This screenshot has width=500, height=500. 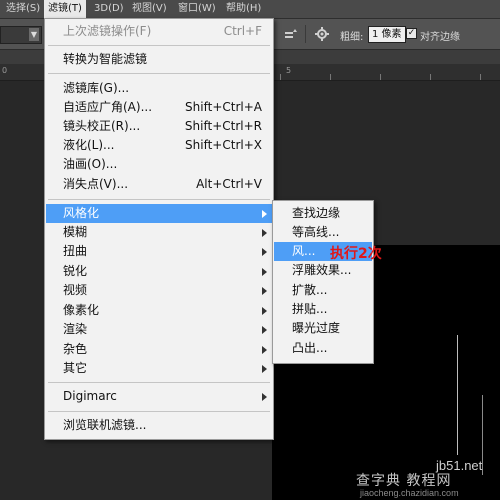 What do you see at coordinates (75, 290) in the screenshot?
I see `menu-item-label: 视频` at bounding box center [75, 290].